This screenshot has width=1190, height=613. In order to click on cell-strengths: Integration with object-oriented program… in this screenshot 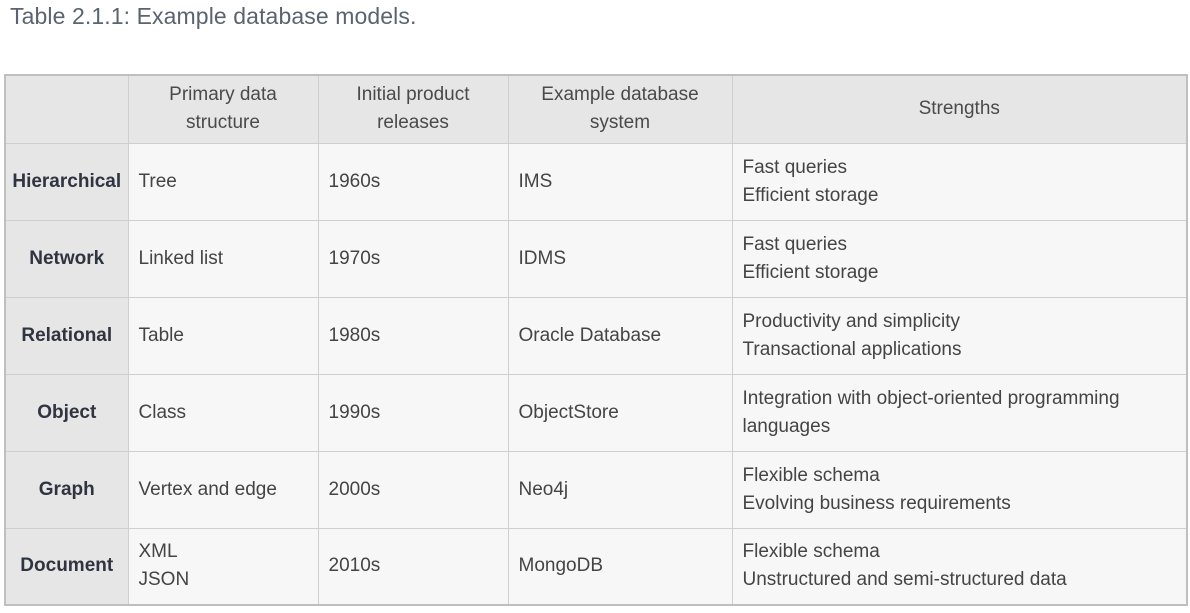, I will do `click(959, 412)`.